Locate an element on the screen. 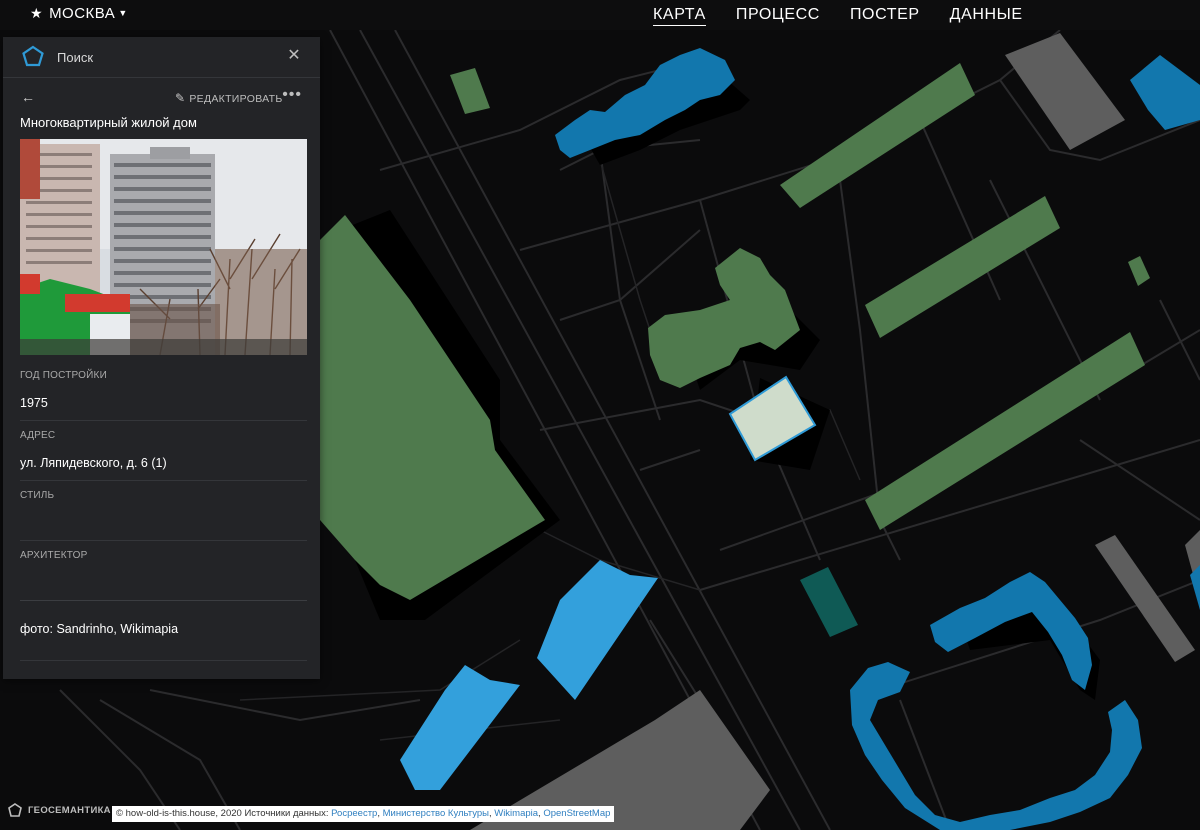  edit-button: ✎ РЕДАКТИРОВАТЬ is located at coordinates (229, 98).